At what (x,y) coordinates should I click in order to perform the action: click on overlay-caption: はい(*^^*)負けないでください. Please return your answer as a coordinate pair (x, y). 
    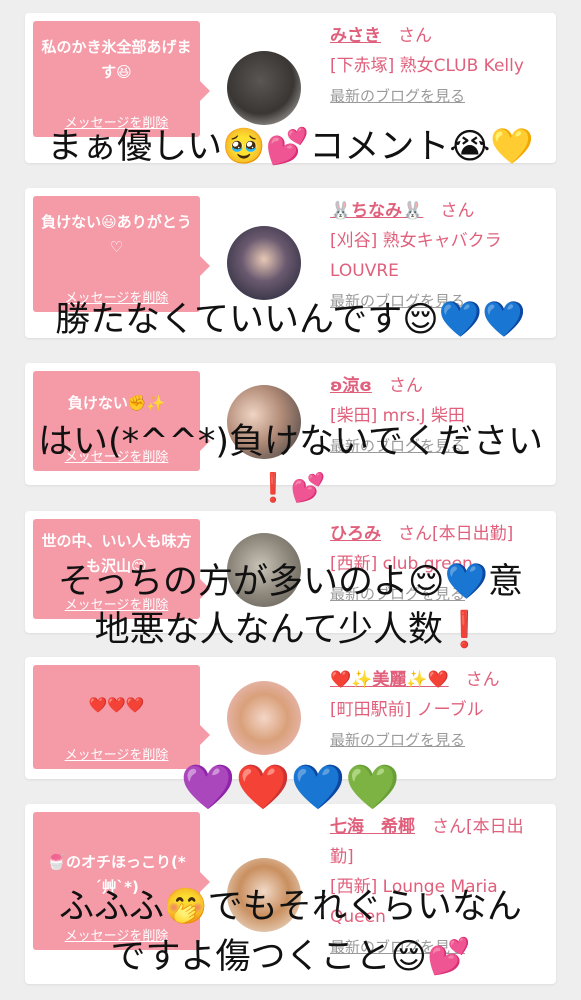
    Looking at the image, I should click on (290, 442).